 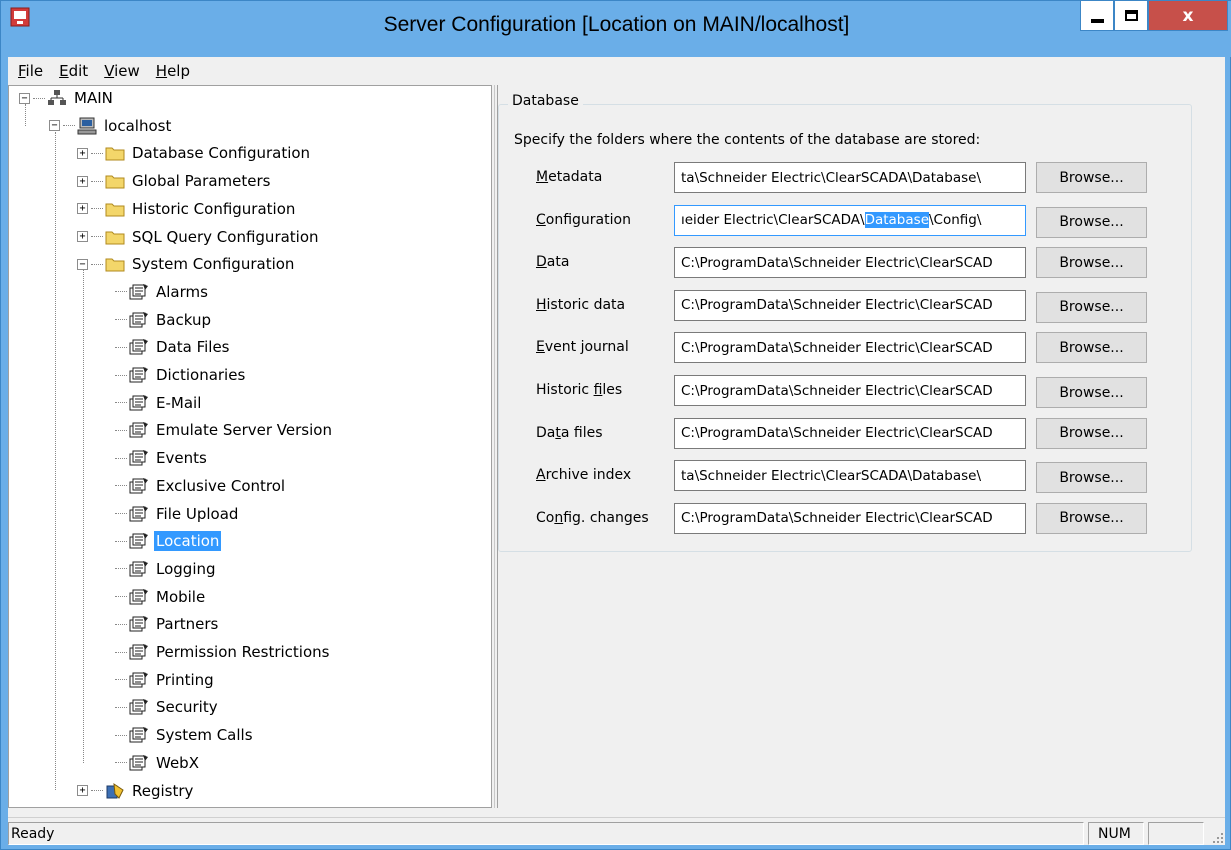 I want to click on field-label-event-journal: Event journal, so click(x=582, y=347).